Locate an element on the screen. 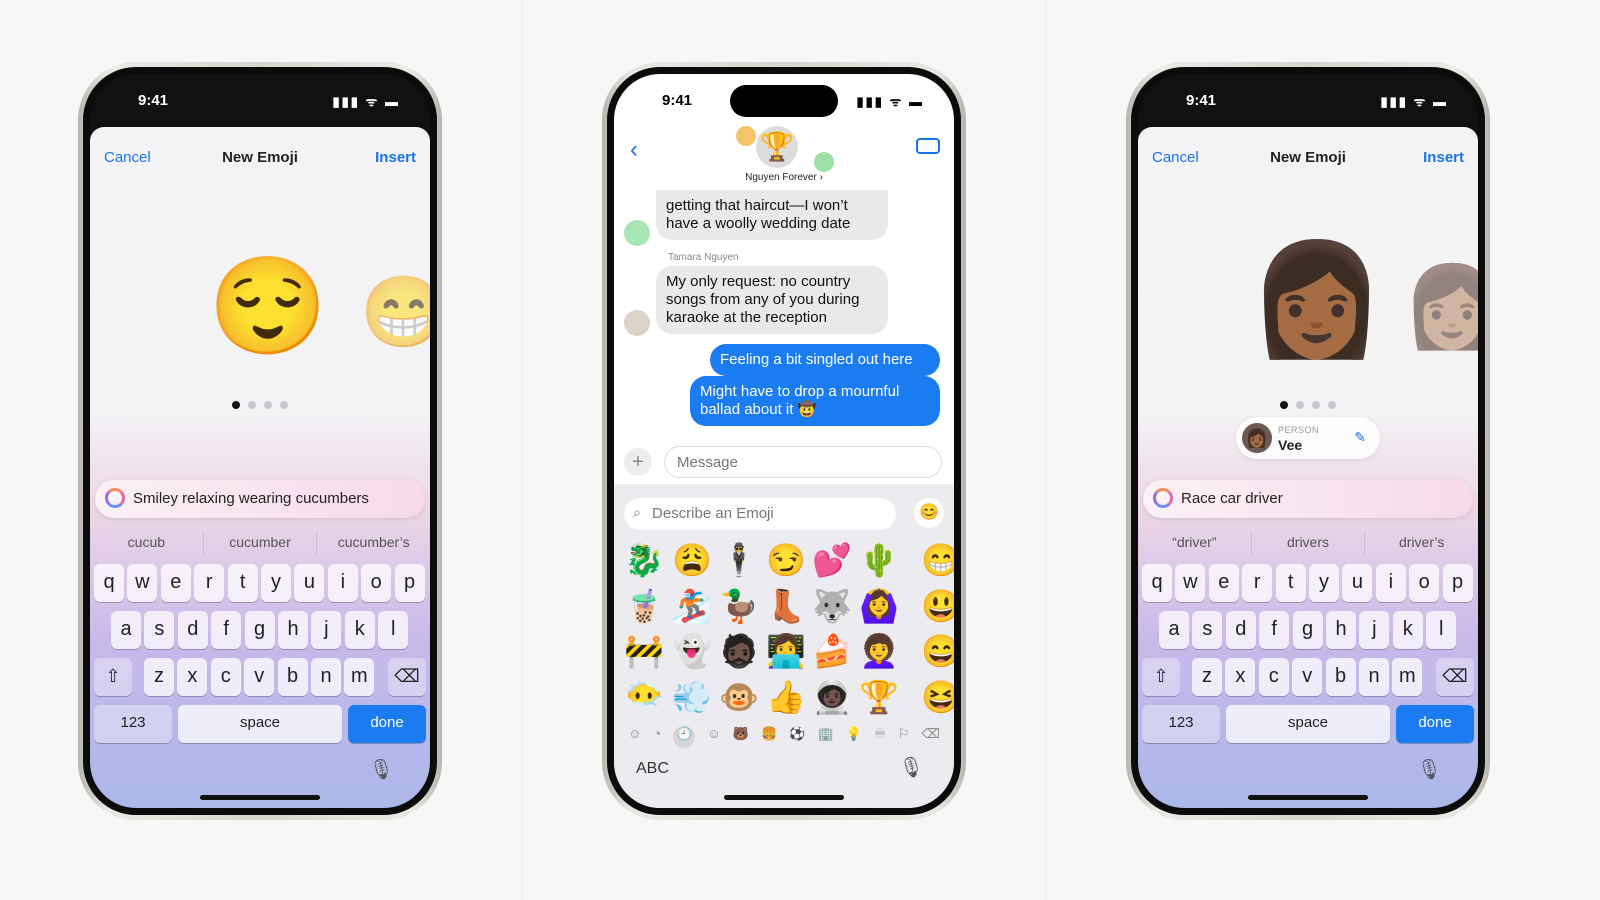 The height and width of the screenshot is (900, 1600). emoji-category-icon: 💡 is located at coordinates (854, 737).